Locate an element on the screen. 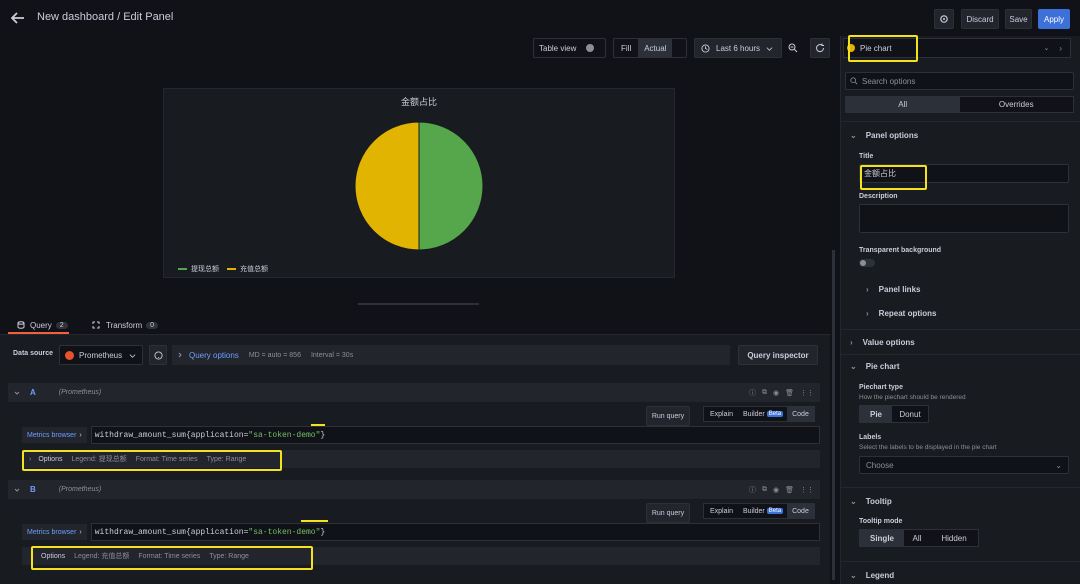 The image size is (1080, 584). query-inspector-button: Query inspector is located at coordinates (778, 355).